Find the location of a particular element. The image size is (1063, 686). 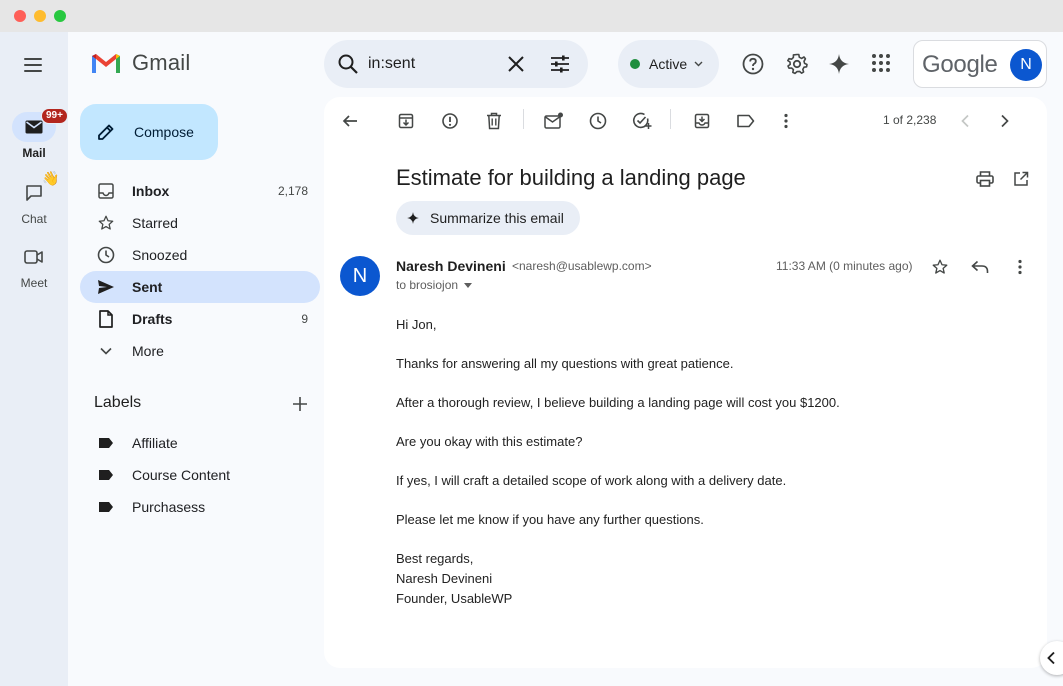

gemini-button is located at coordinates (839, 64).